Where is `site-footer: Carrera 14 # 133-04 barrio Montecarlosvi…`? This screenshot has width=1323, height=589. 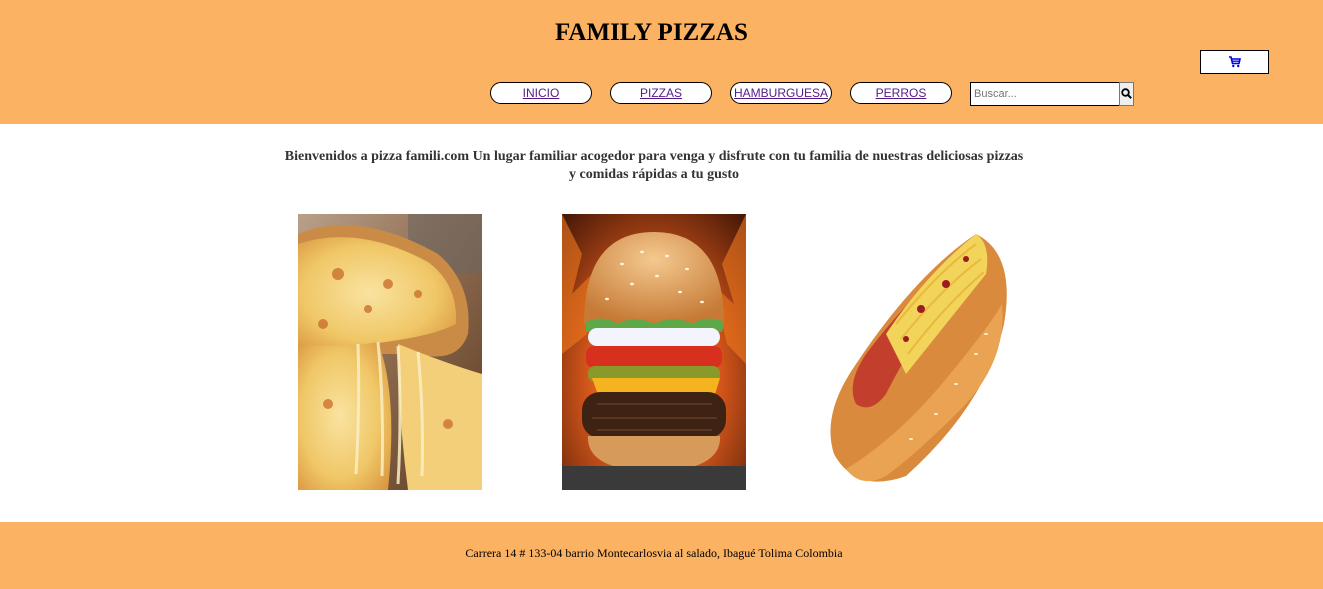 site-footer: Carrera 14 # 133-04 barrio Montecarlosvi… is located at coordinates (661, 555).